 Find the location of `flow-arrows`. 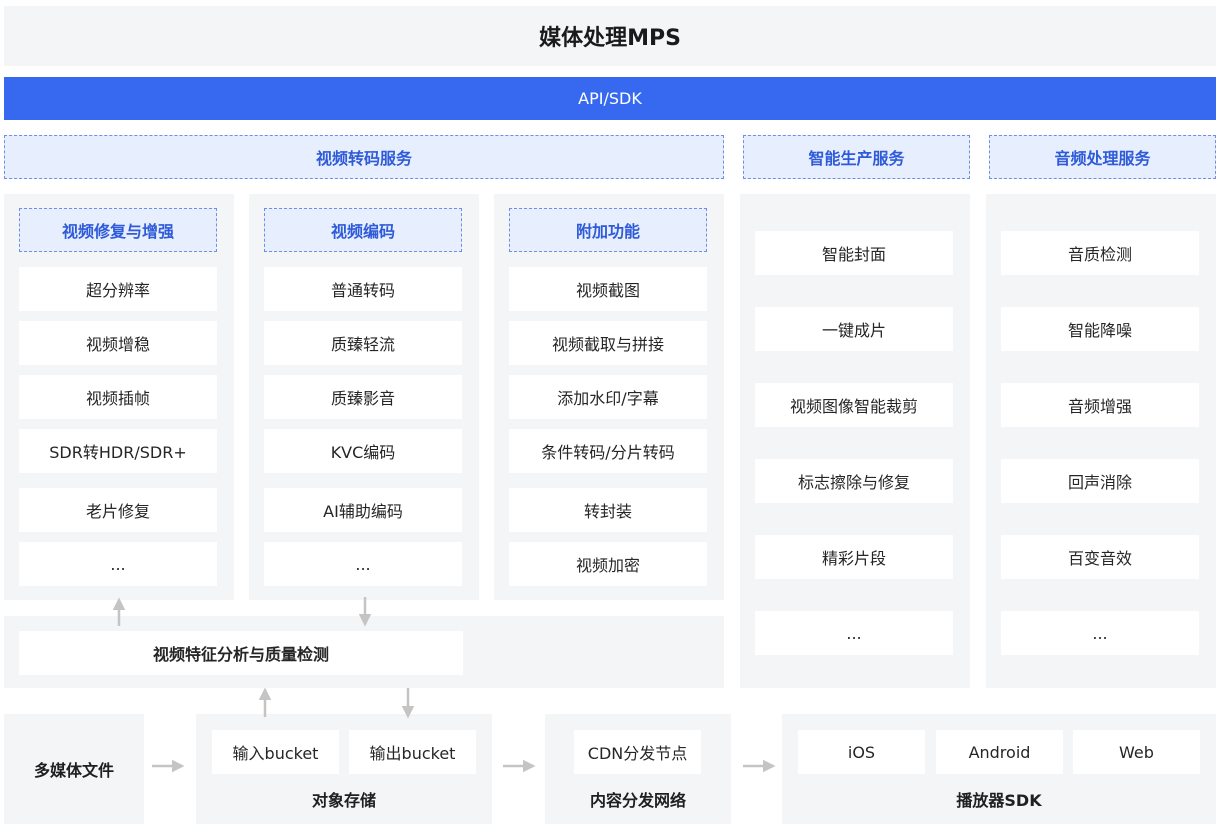

flow-arrows is located at coordinates (444, 685).